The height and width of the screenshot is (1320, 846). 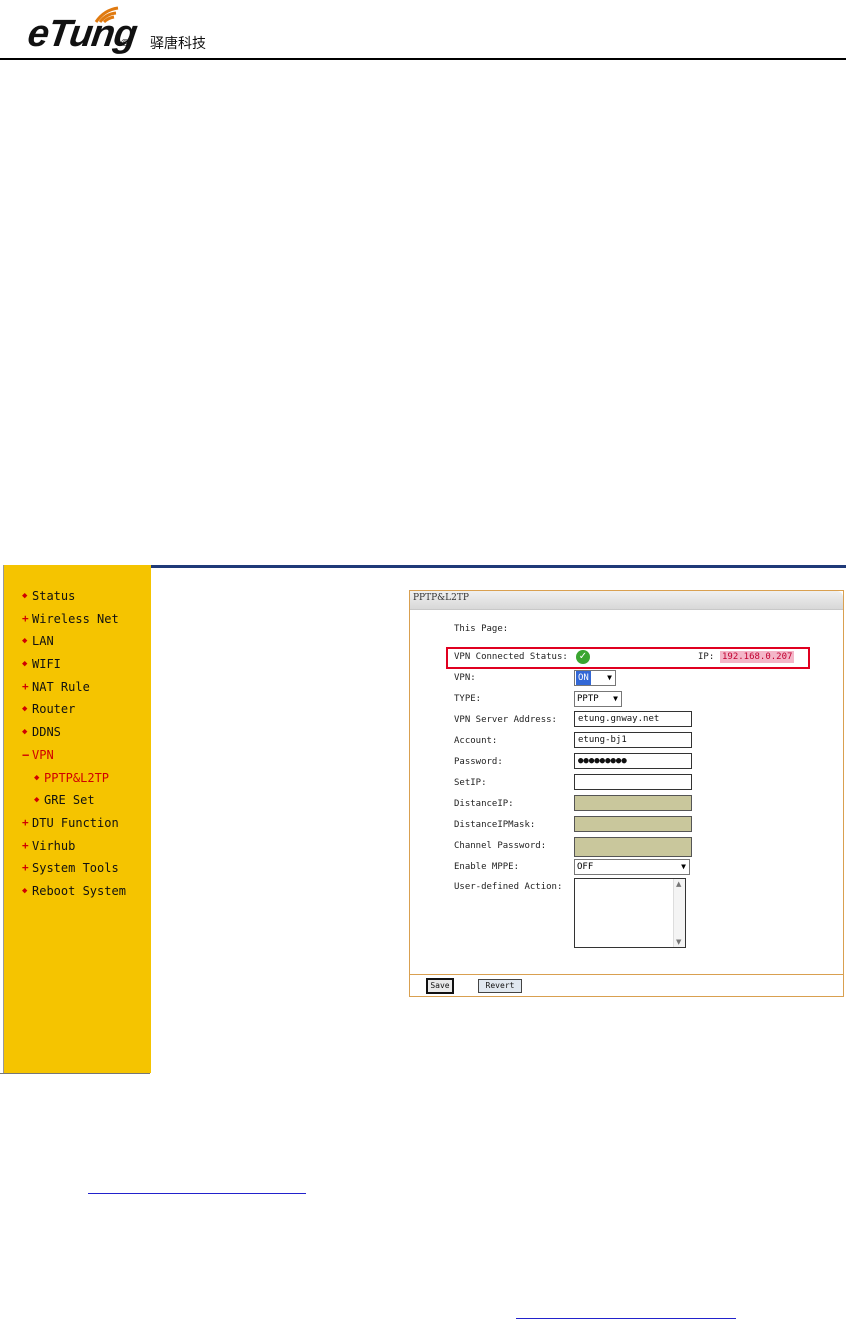 I want to click on password-label: Password:, so click(x=478, y=762).